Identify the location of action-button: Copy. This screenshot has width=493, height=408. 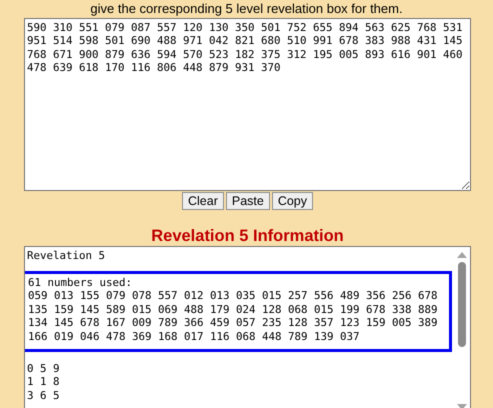
(293, 201).